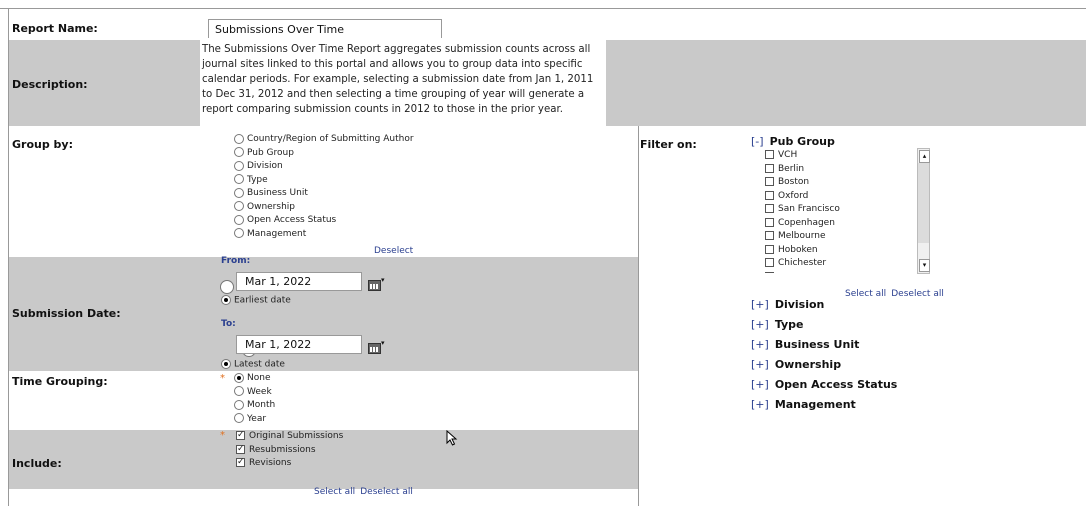 The image size is (1086, 506). Describe the element at coordinates (393, 251) in the screenshot. I see `group-by-deselect-link: Deselect` at that location.